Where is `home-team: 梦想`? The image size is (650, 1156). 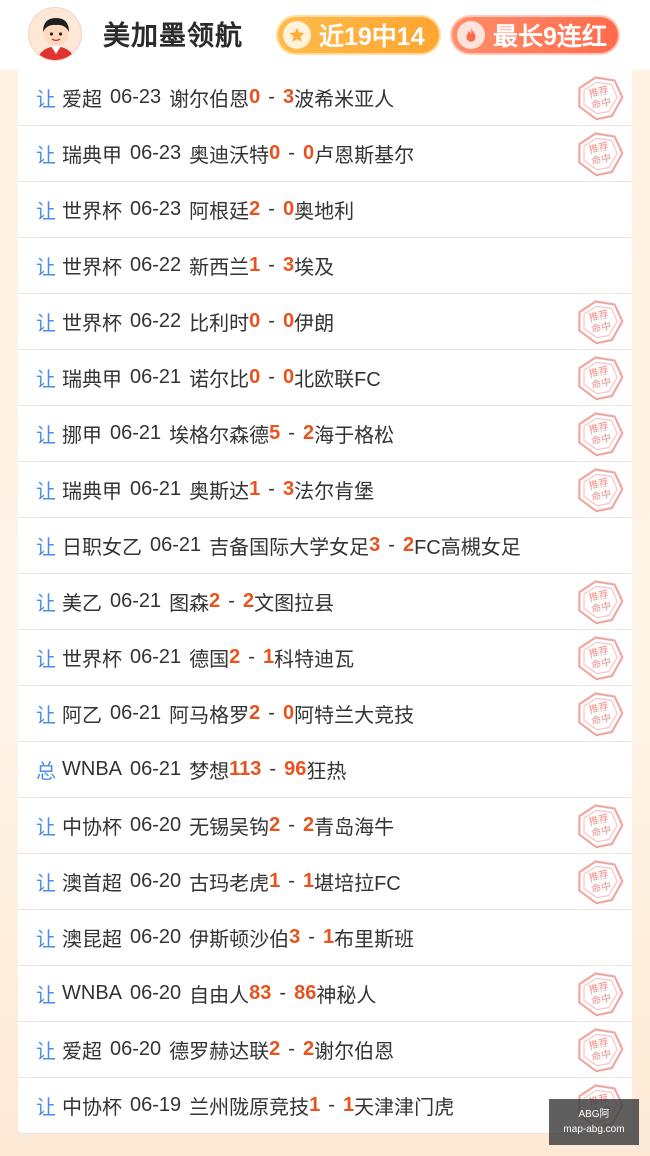
home-team: 梦想 is located at coordinates (209, 772).